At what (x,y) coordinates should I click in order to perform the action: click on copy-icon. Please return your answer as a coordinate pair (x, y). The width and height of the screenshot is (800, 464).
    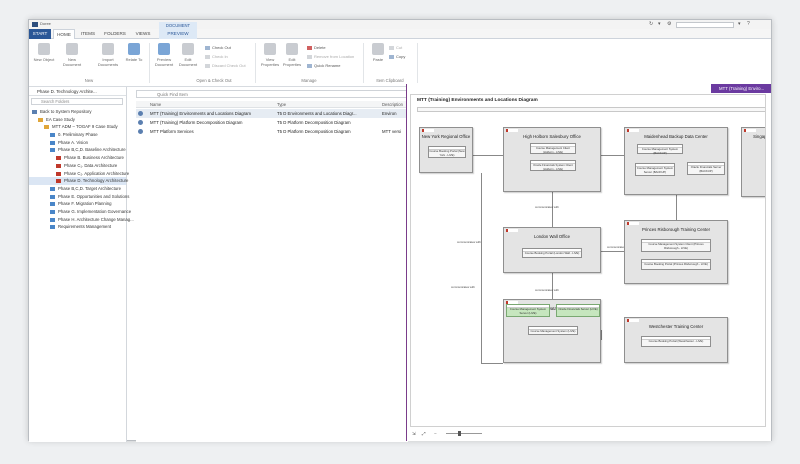
    Looking at the image, I should click on (391, 57).